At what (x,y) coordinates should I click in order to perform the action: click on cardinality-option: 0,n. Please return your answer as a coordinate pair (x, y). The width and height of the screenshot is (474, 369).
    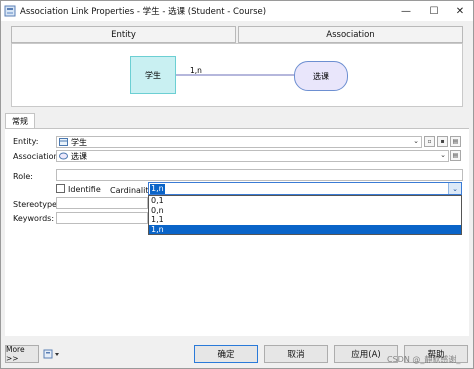
    Looking at the image, I should click on (305, 211).